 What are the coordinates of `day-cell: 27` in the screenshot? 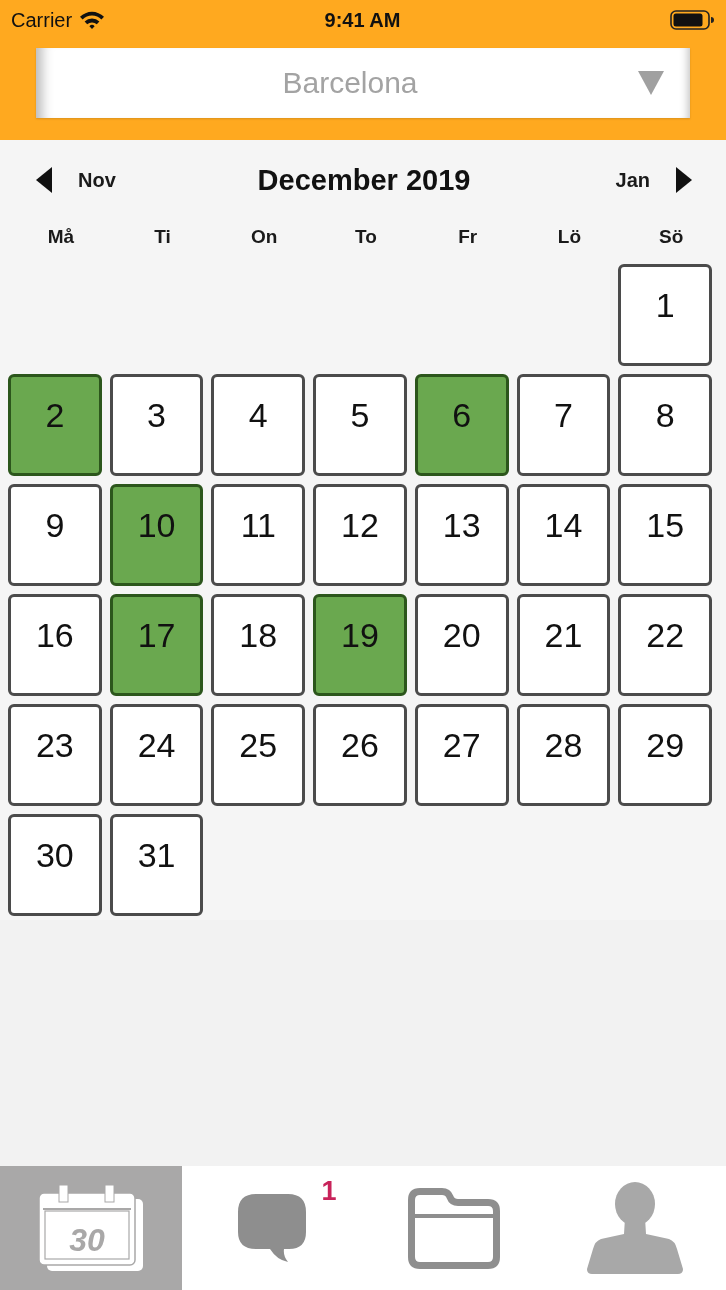 It's located at (461, 755).